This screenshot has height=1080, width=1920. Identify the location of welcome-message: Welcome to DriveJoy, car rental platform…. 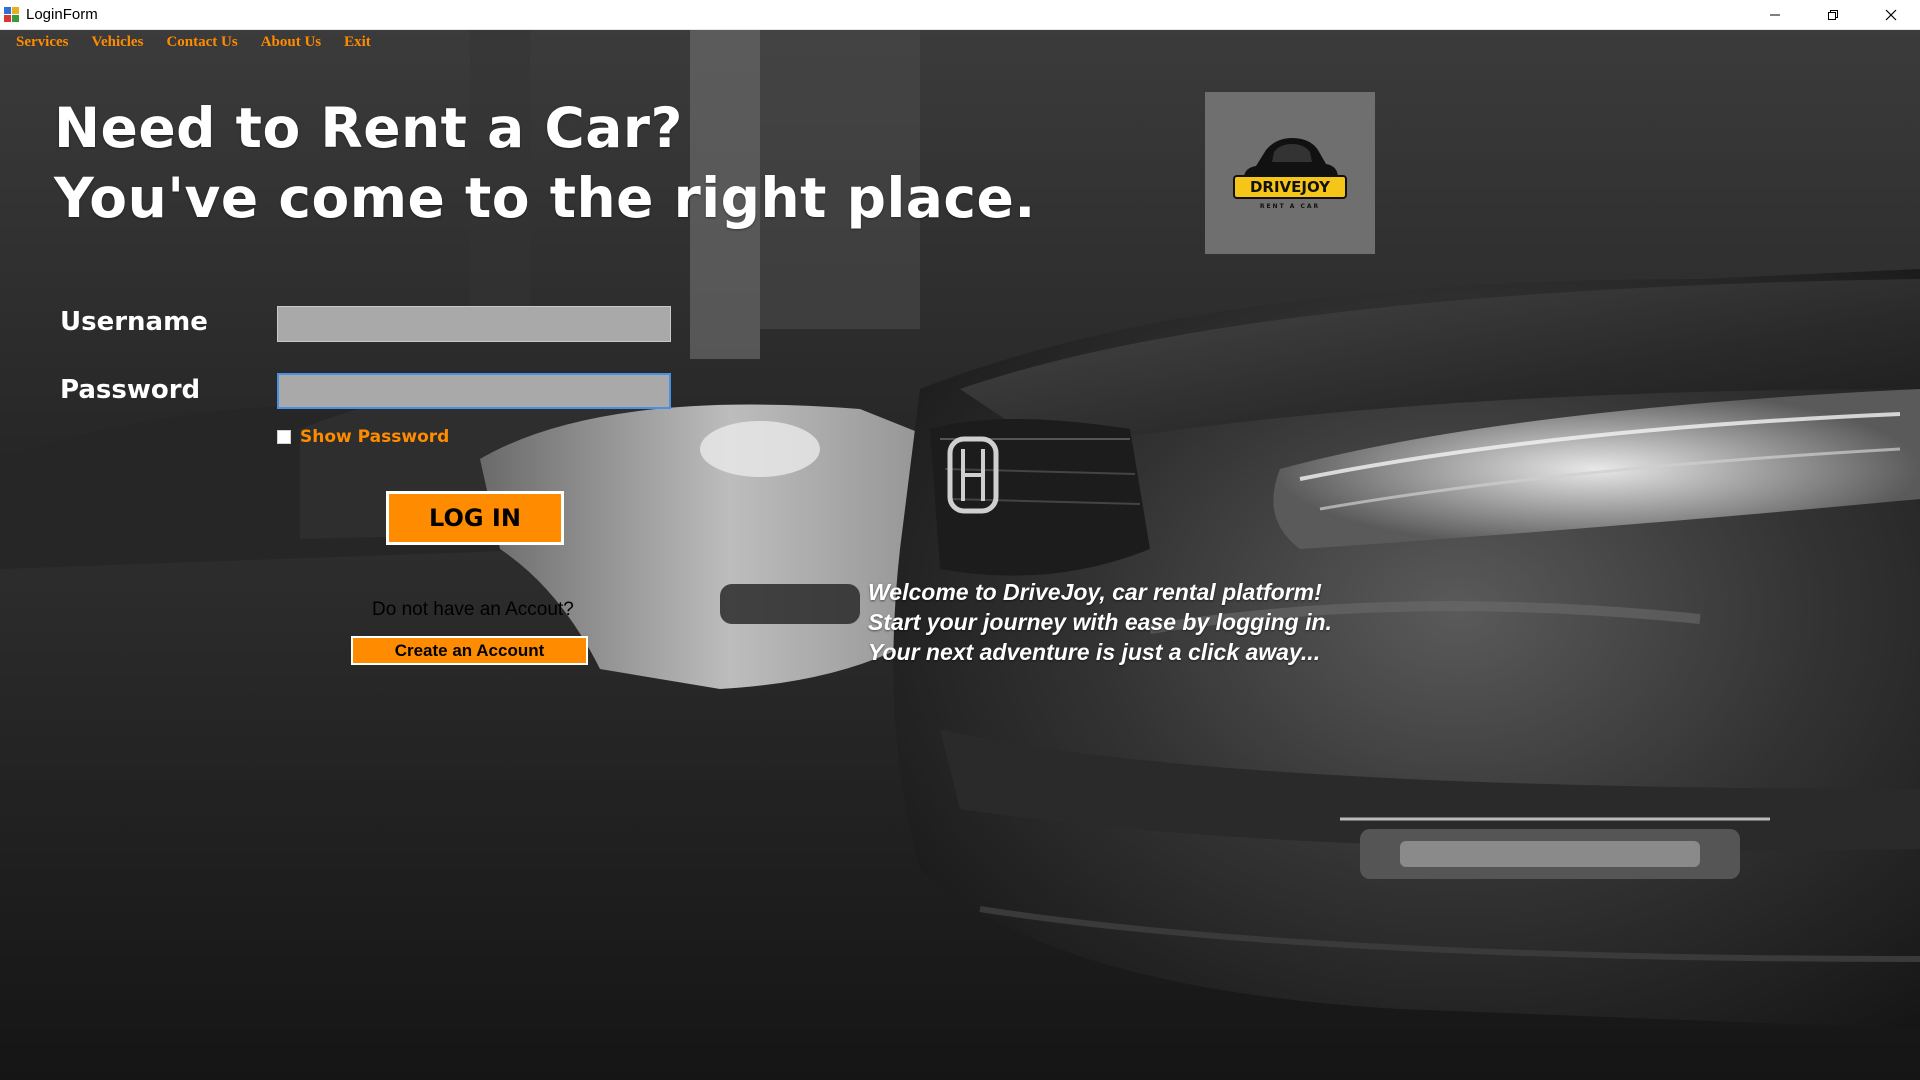
(1100, 622).